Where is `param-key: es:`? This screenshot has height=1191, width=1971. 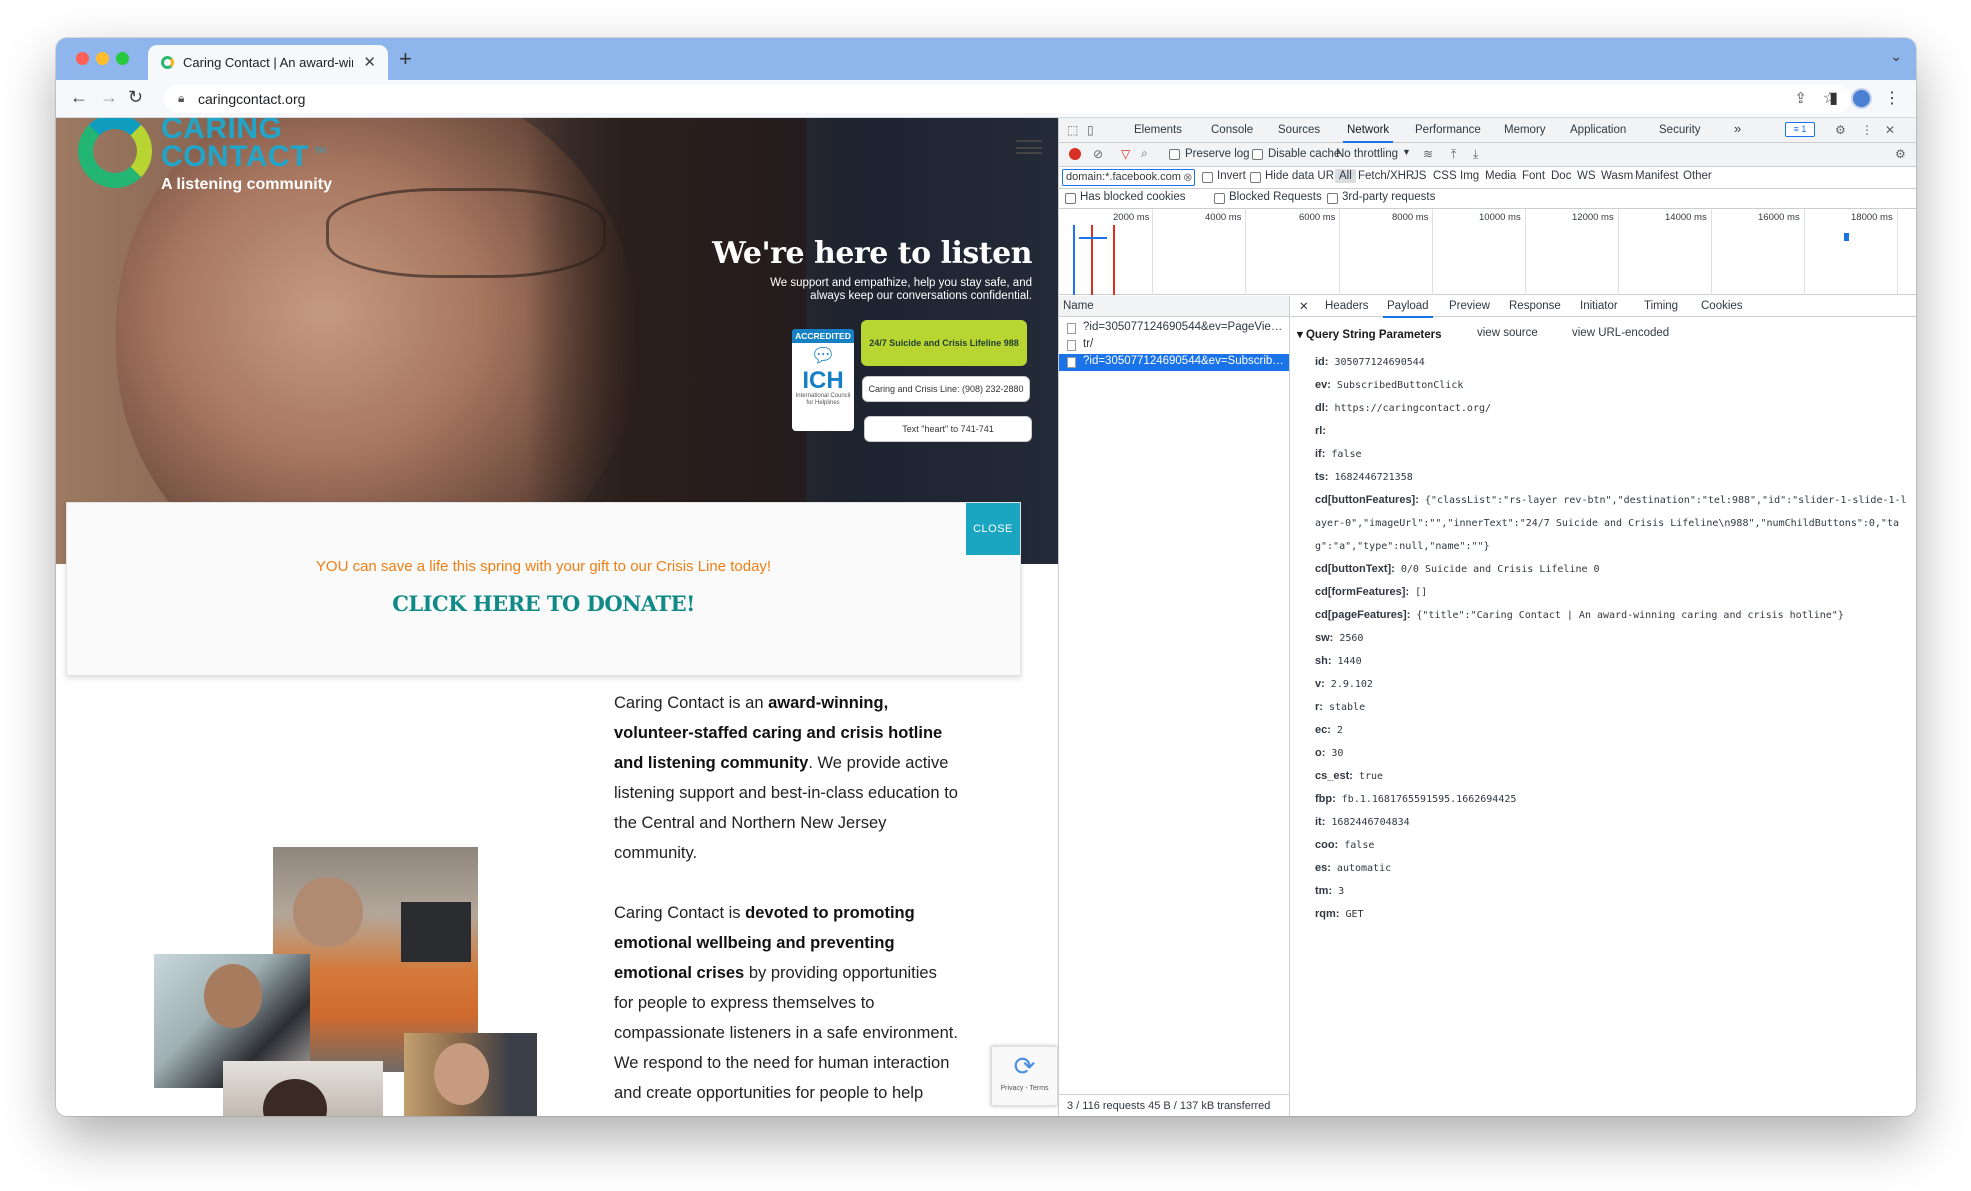
param-key: es: is located at coordinates (1323, 868).